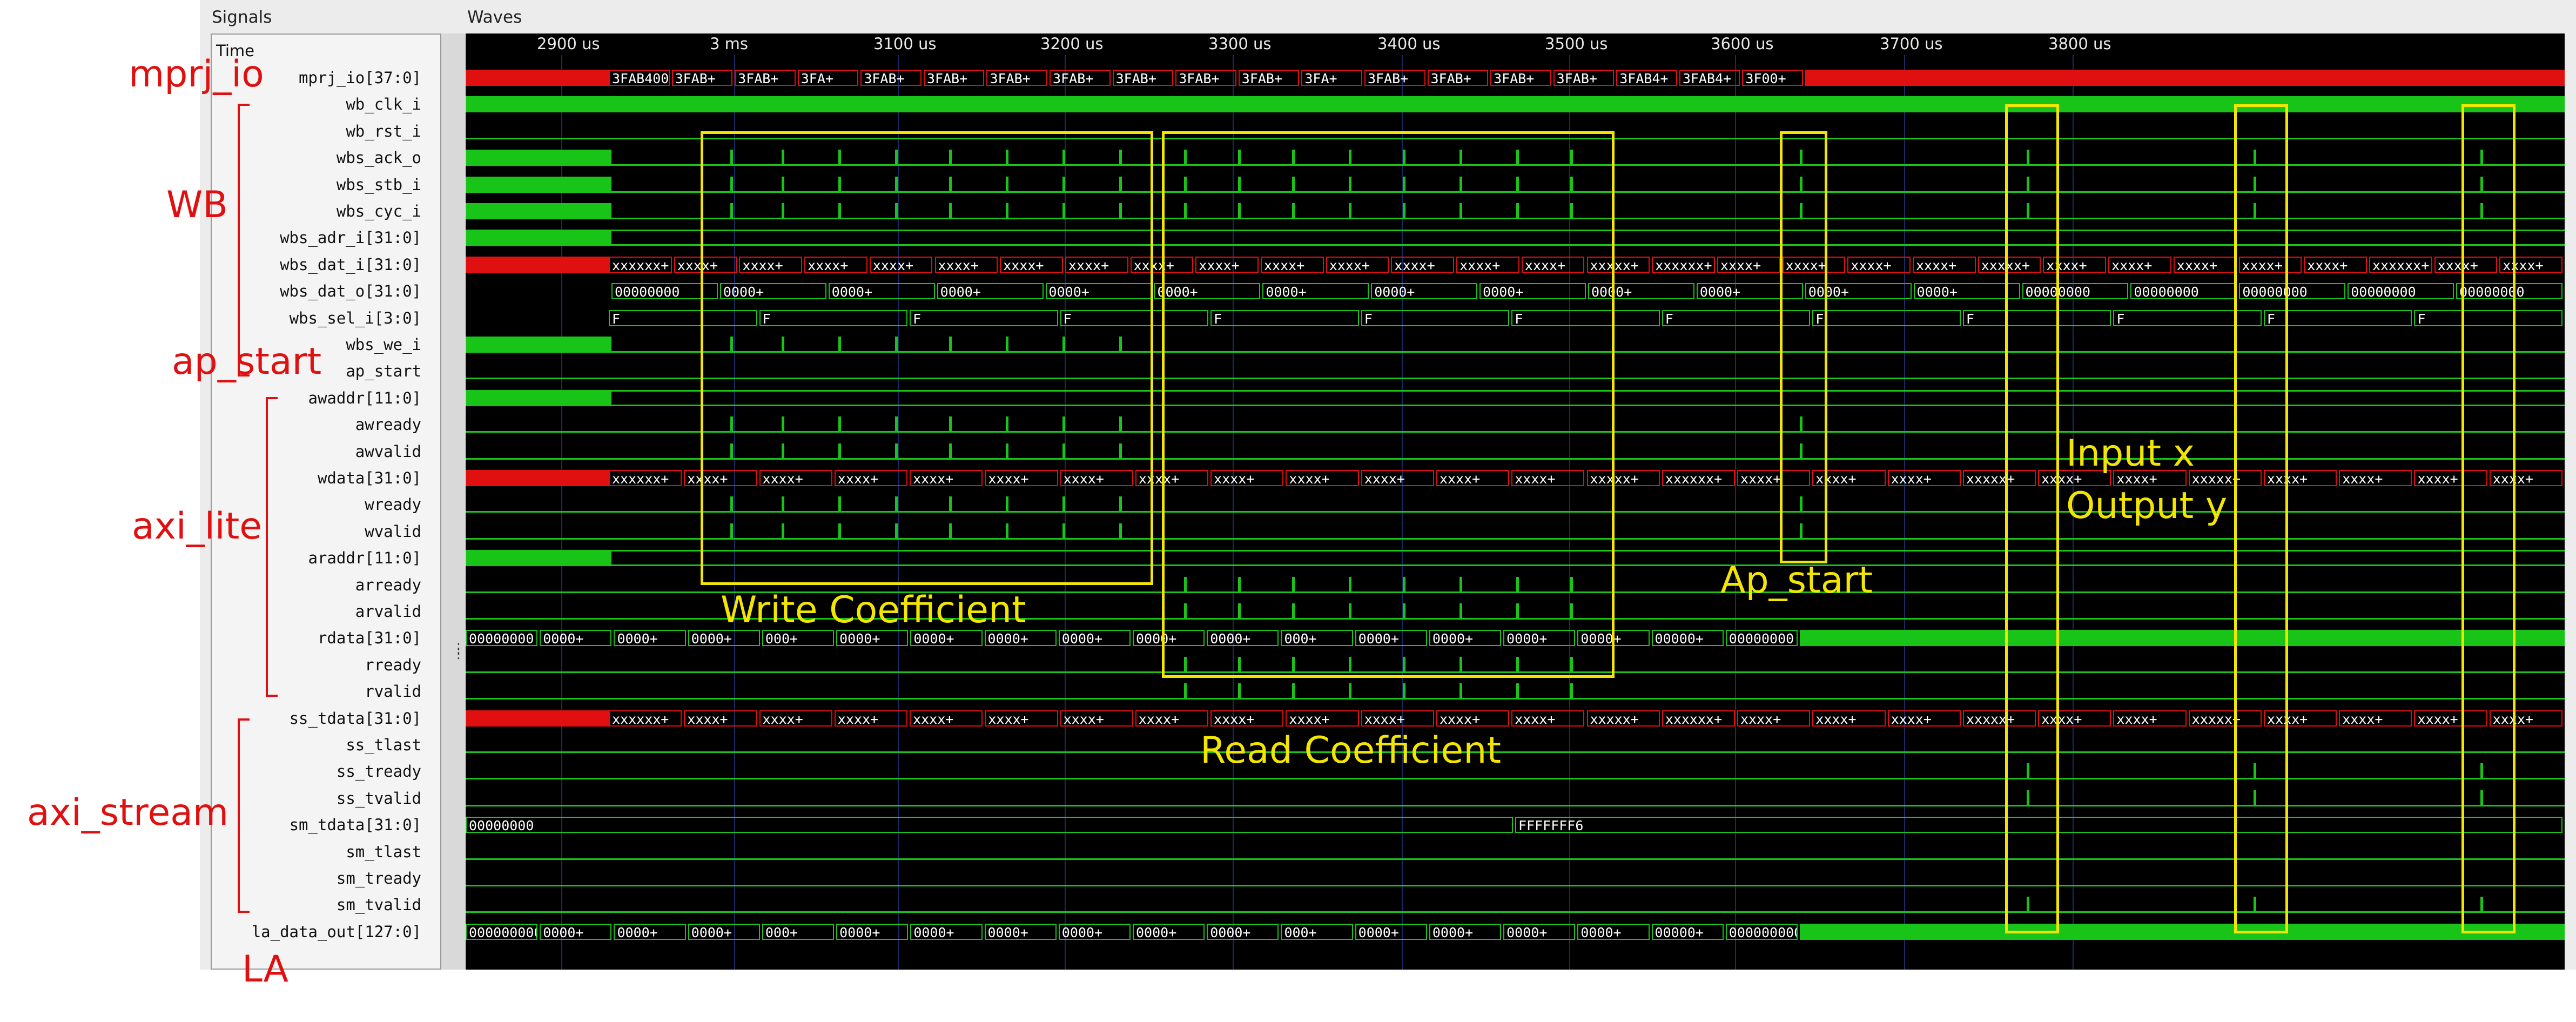  Describe the element at coordinates (244, 240) in the screenshot. I see `bracket-wb` at that location.